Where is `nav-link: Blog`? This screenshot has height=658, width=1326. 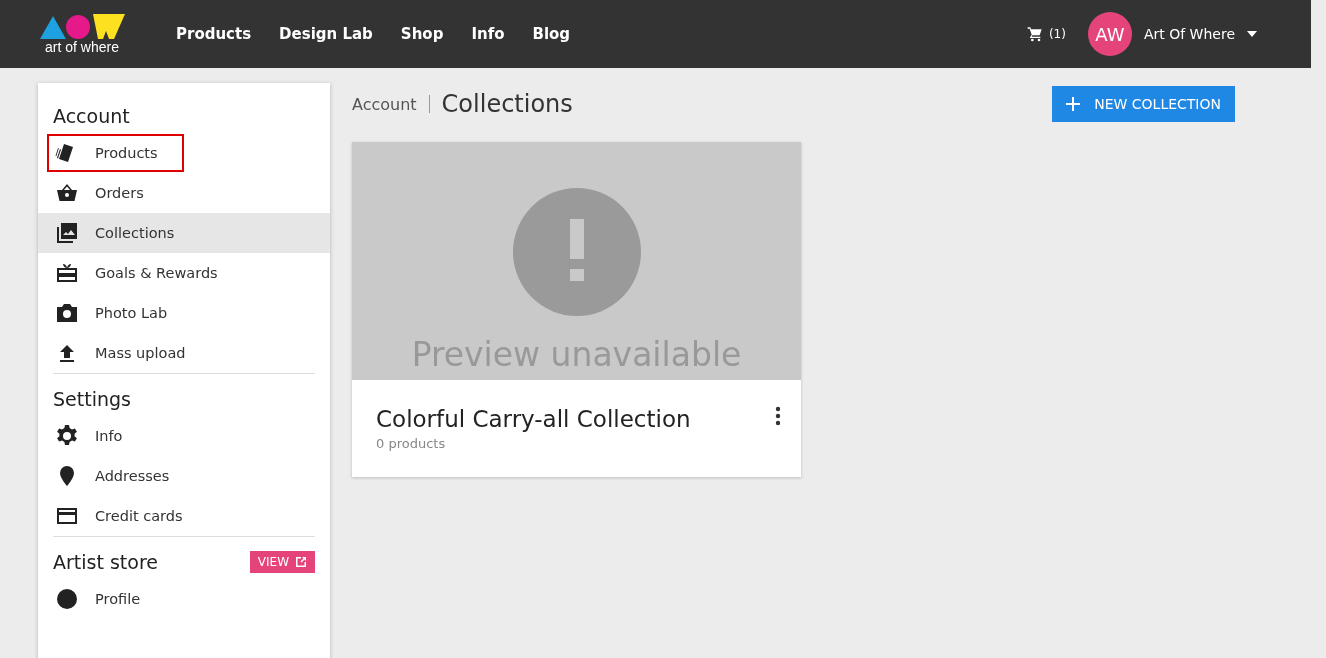 nav-link: Blog is located at coordinates (551, 34).